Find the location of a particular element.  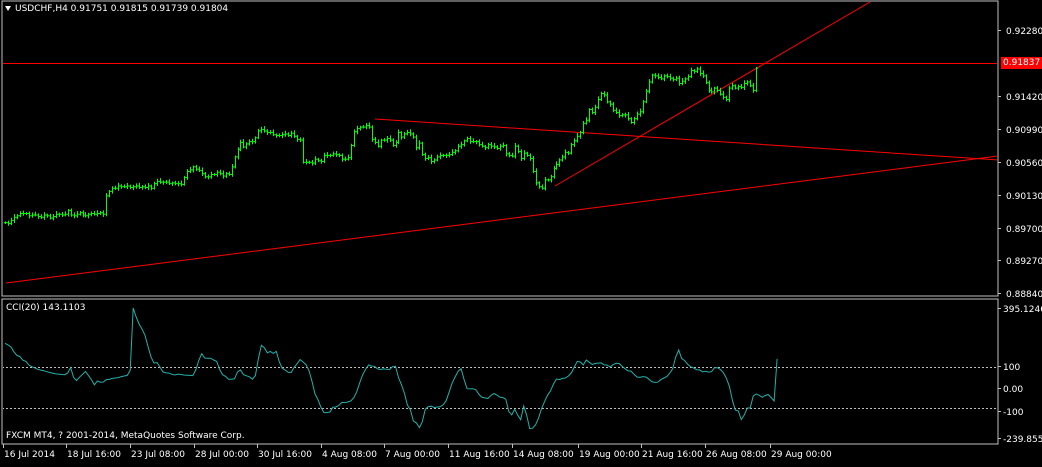

cci-tick-label: 395.1246 is located at coordinates (1022, 310).